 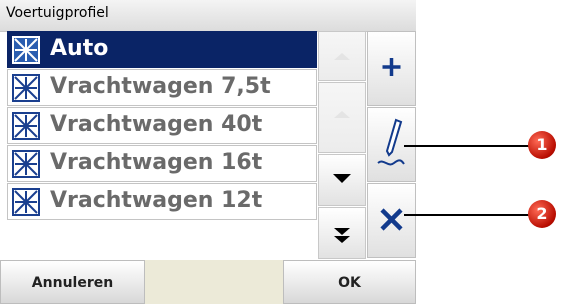 I want to click on list-item-label: Auto, so click(x=79, y=48).